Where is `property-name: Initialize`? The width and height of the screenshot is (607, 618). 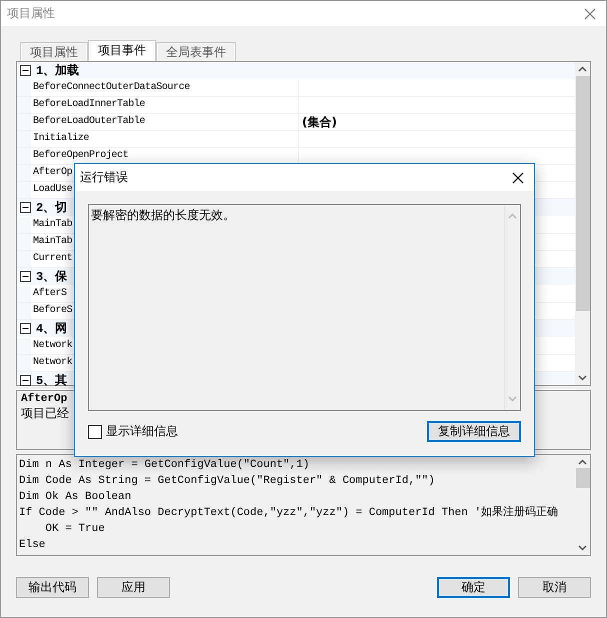
property-name: Initialize is located at coordinates (165, 139).